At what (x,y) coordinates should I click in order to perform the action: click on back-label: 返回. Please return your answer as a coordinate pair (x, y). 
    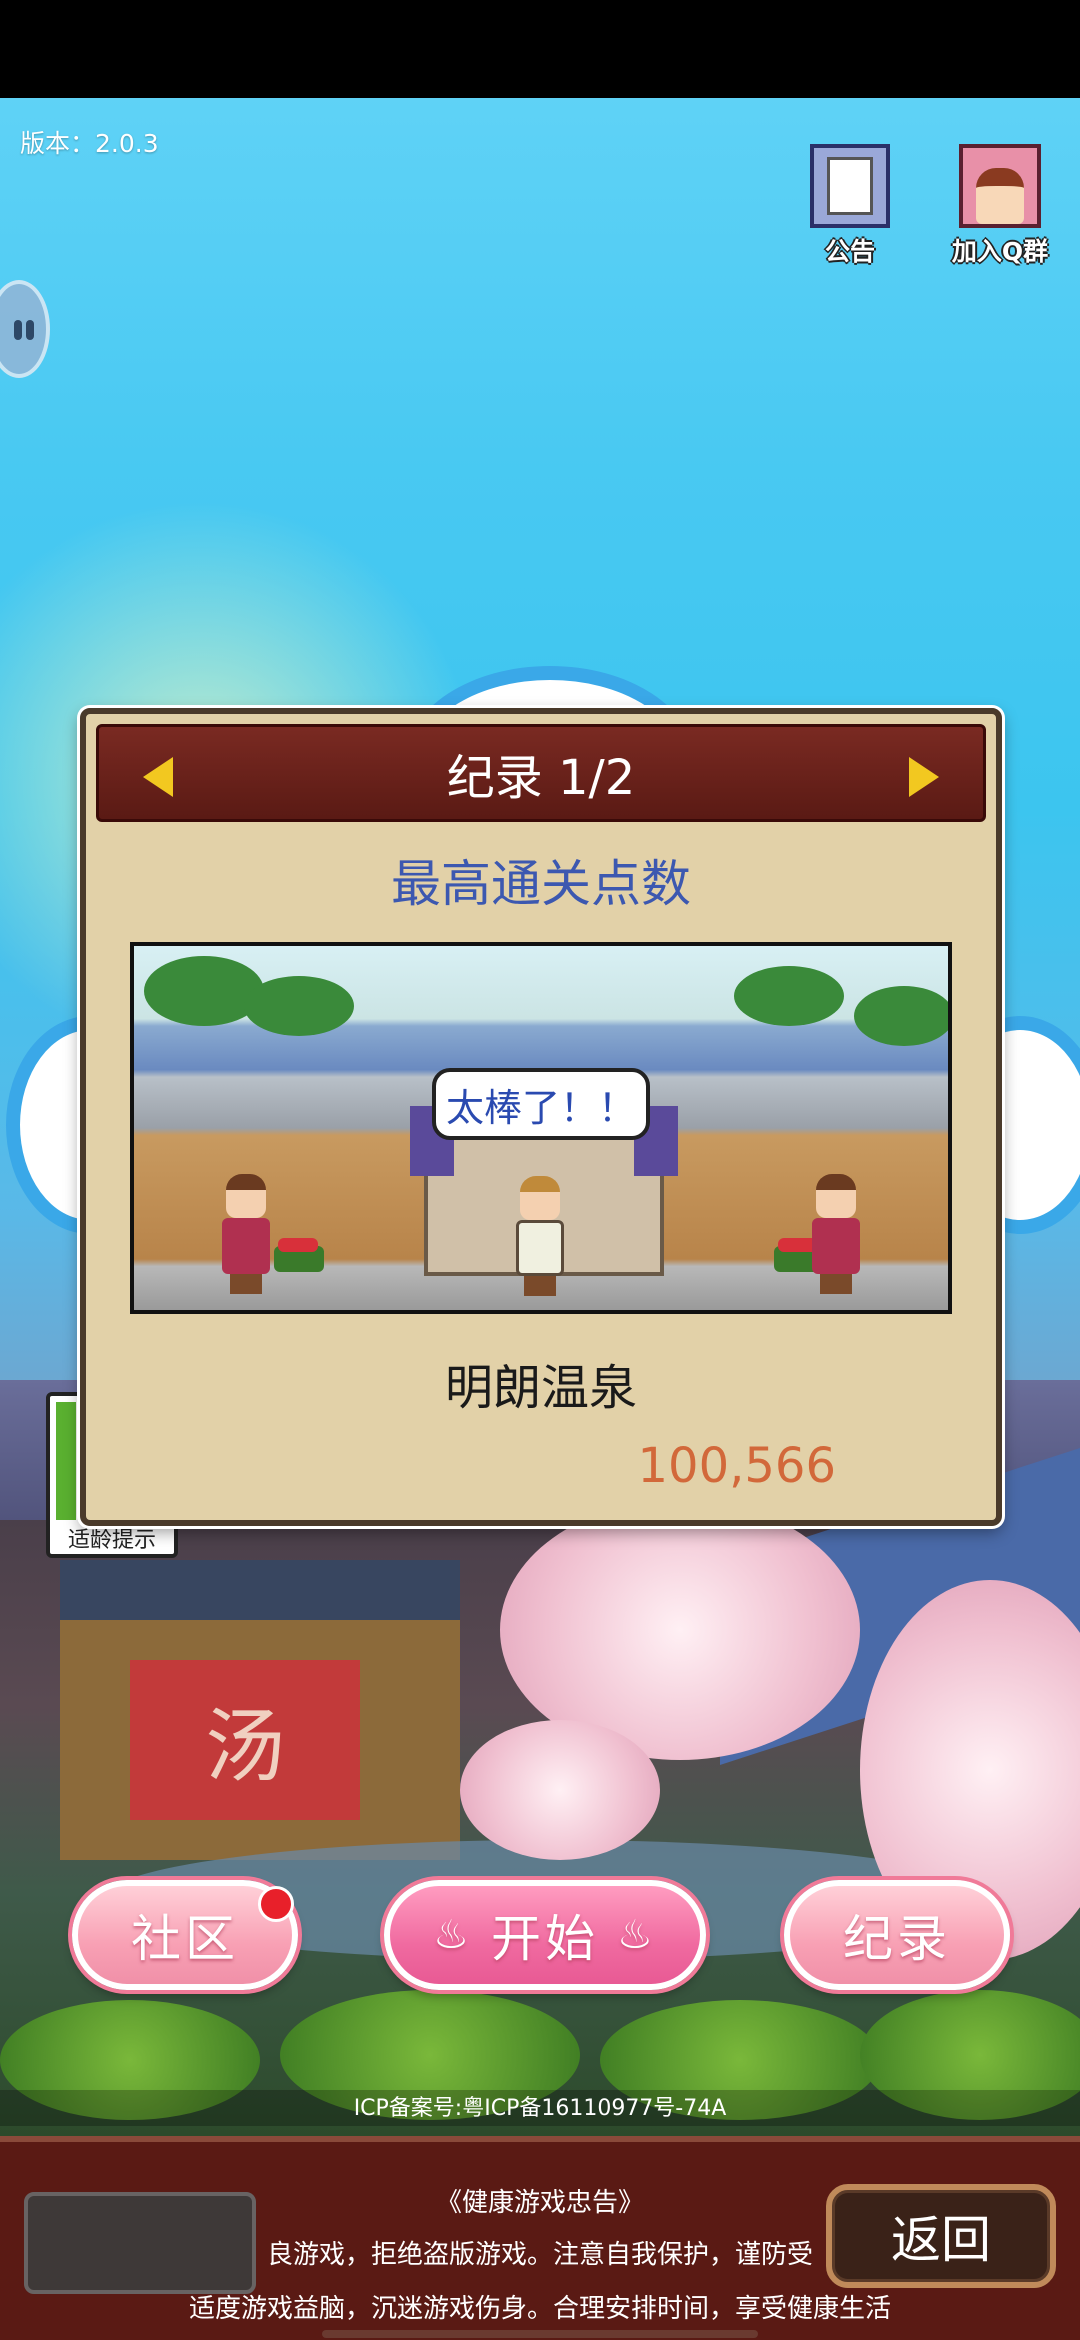
    Looking at the image, I should click on (941, 2240).